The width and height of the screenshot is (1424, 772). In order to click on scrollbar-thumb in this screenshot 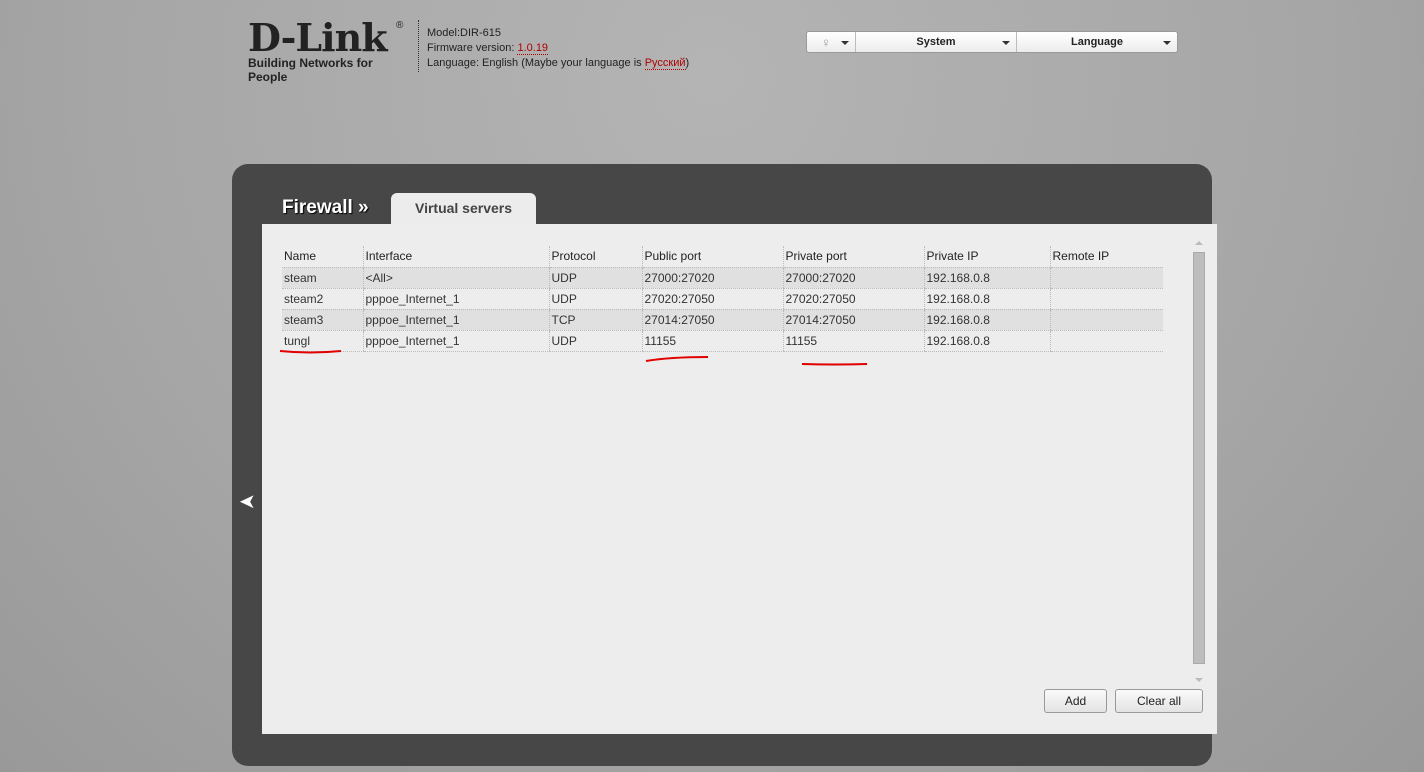, I will do `click(1199, 458)`.